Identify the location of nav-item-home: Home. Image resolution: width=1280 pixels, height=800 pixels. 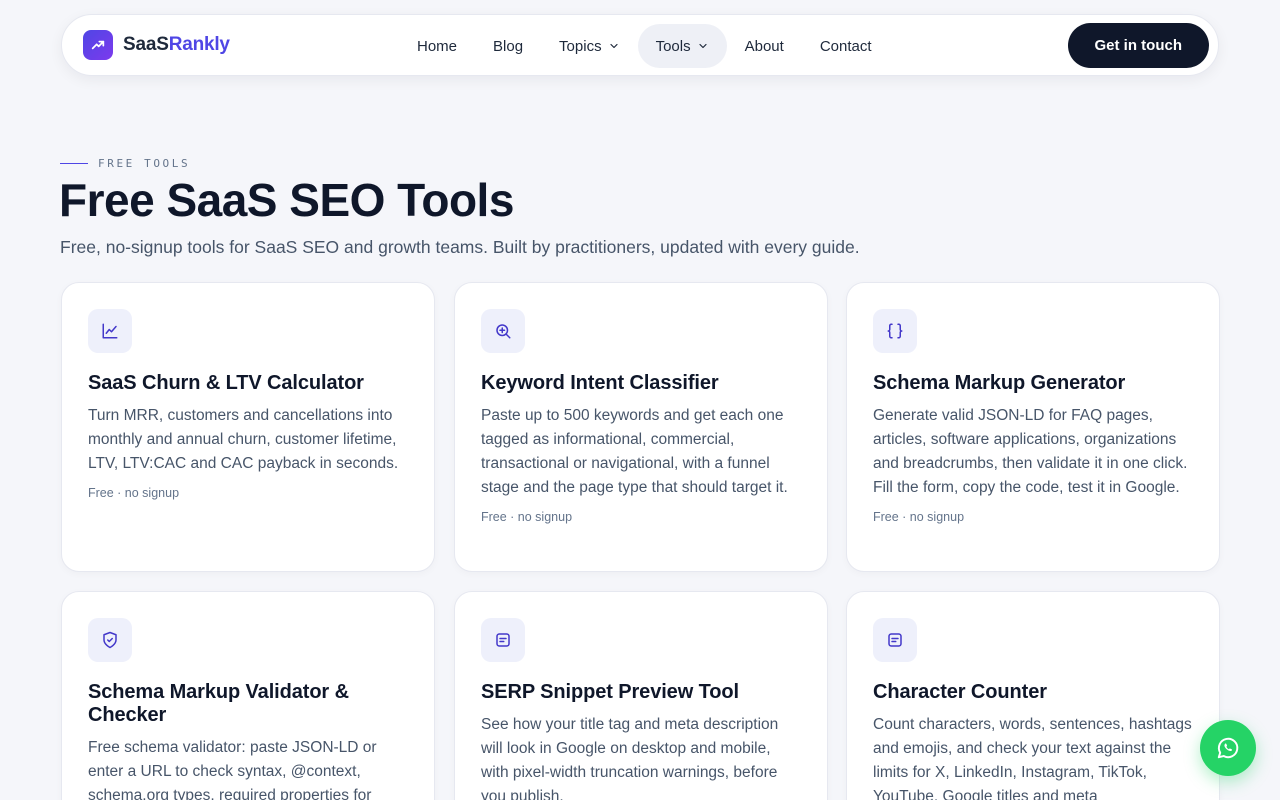
(437, 46).